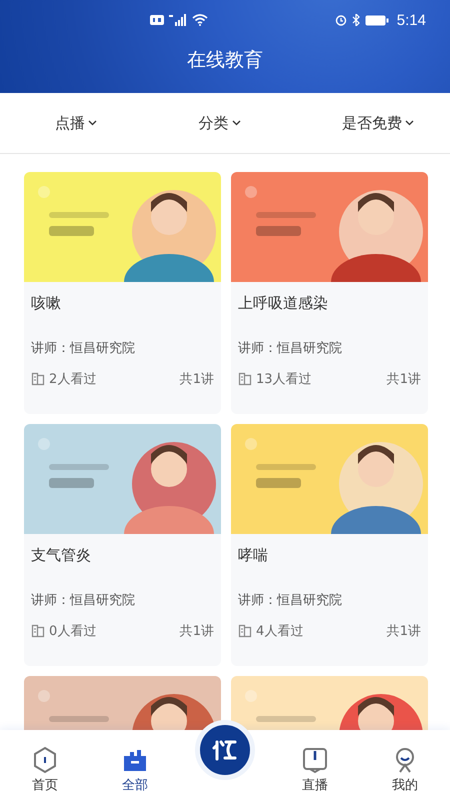 This screenshot has width=450, height=800. I want to click on wifi-icon, so click(200, 20).